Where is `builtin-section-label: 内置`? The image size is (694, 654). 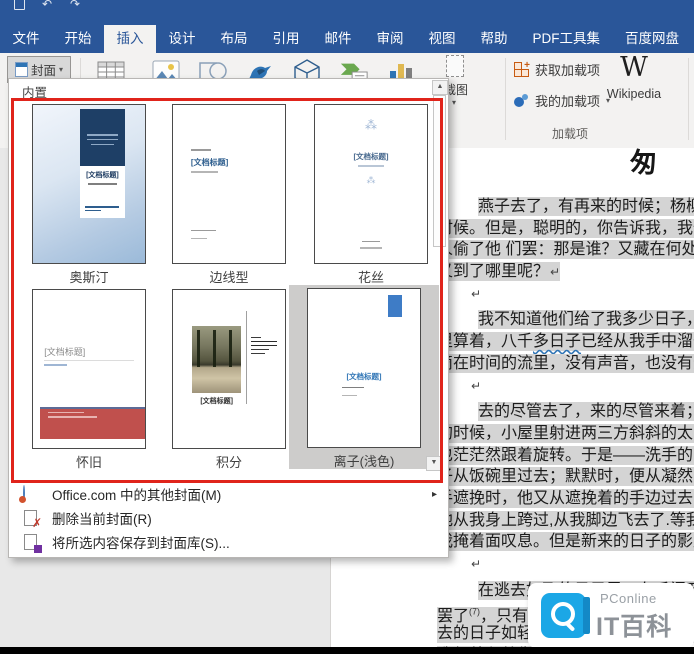 builtin-section-label: 内置 is located at coordinates (35, 93).